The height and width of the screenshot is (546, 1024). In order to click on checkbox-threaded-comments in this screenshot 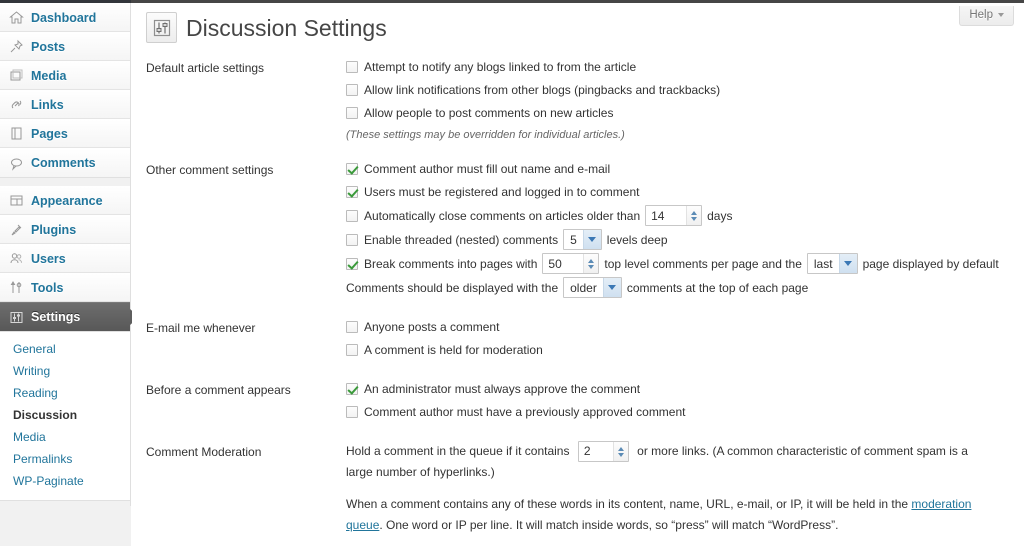, I will do `click(352, 239)`.